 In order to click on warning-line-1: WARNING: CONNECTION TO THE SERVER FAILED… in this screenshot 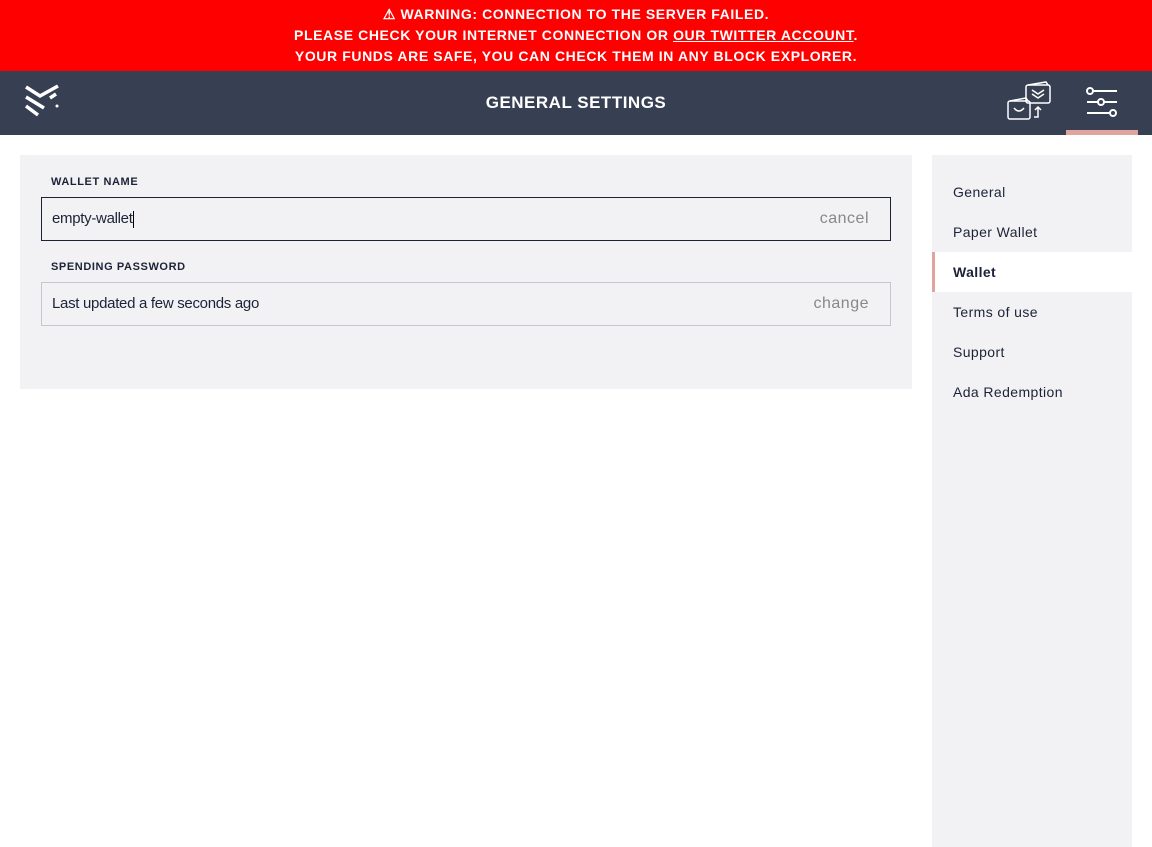, I will do `click(585, 14)`.